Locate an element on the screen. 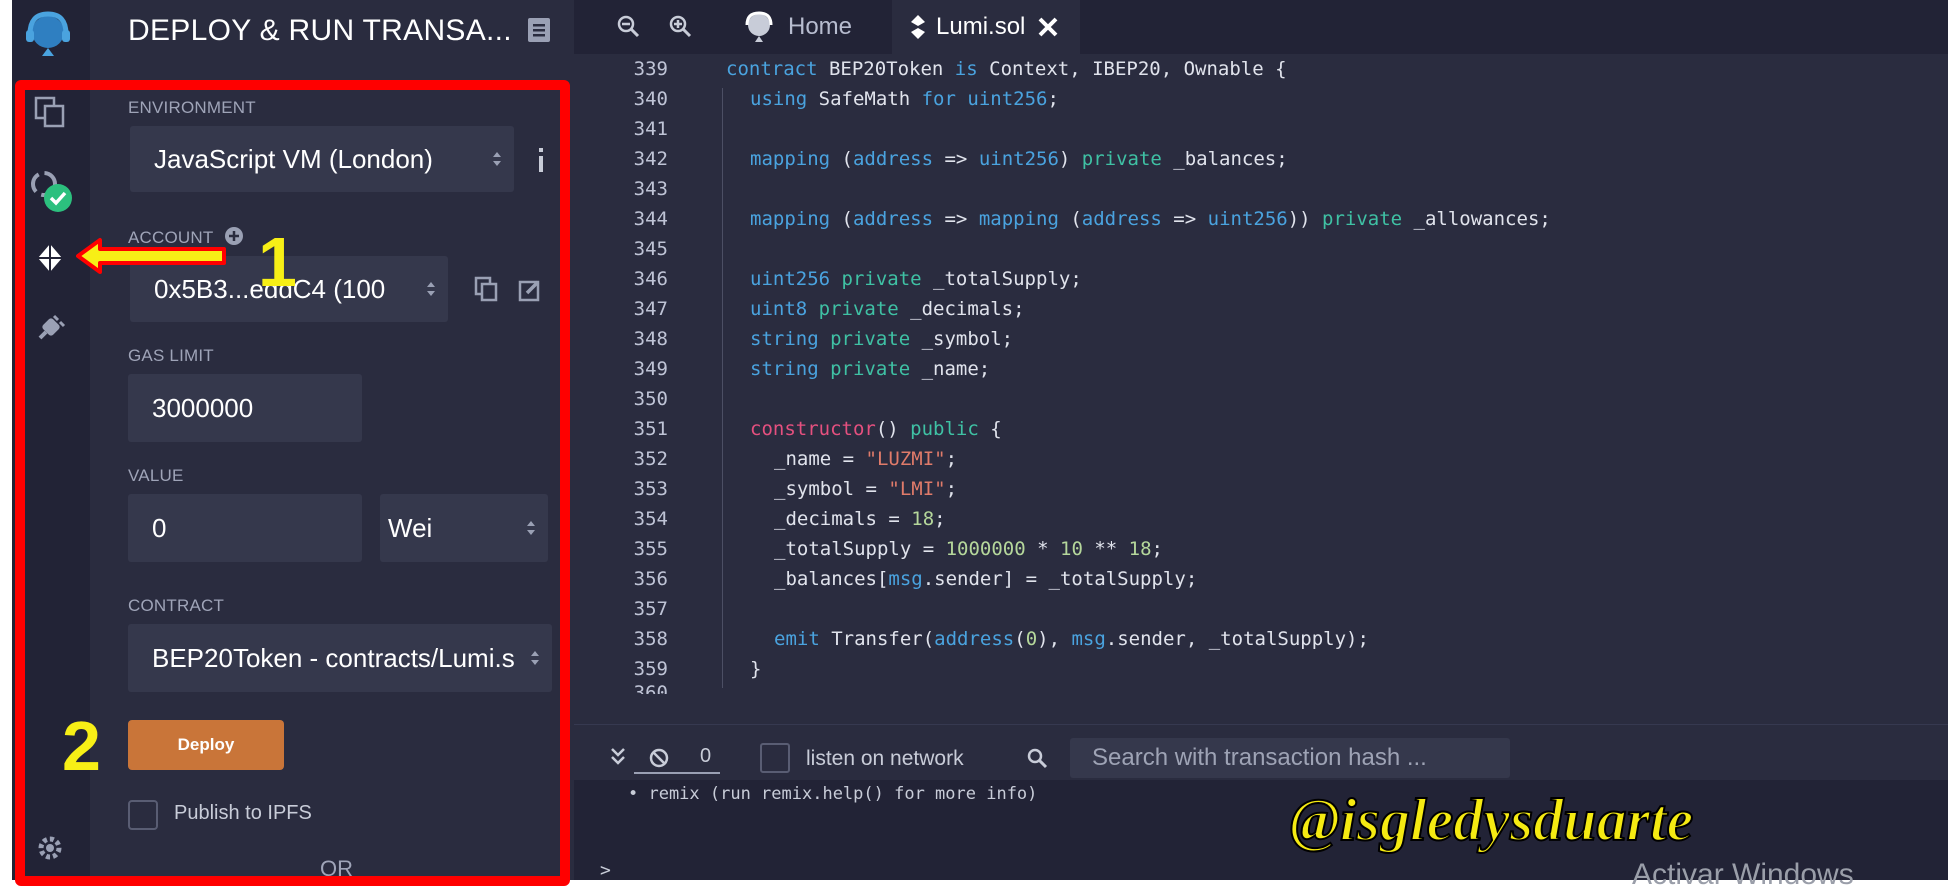 The height and width of the screenshot is (892, 1948). clear-icon is located at coordinates (659, 758).